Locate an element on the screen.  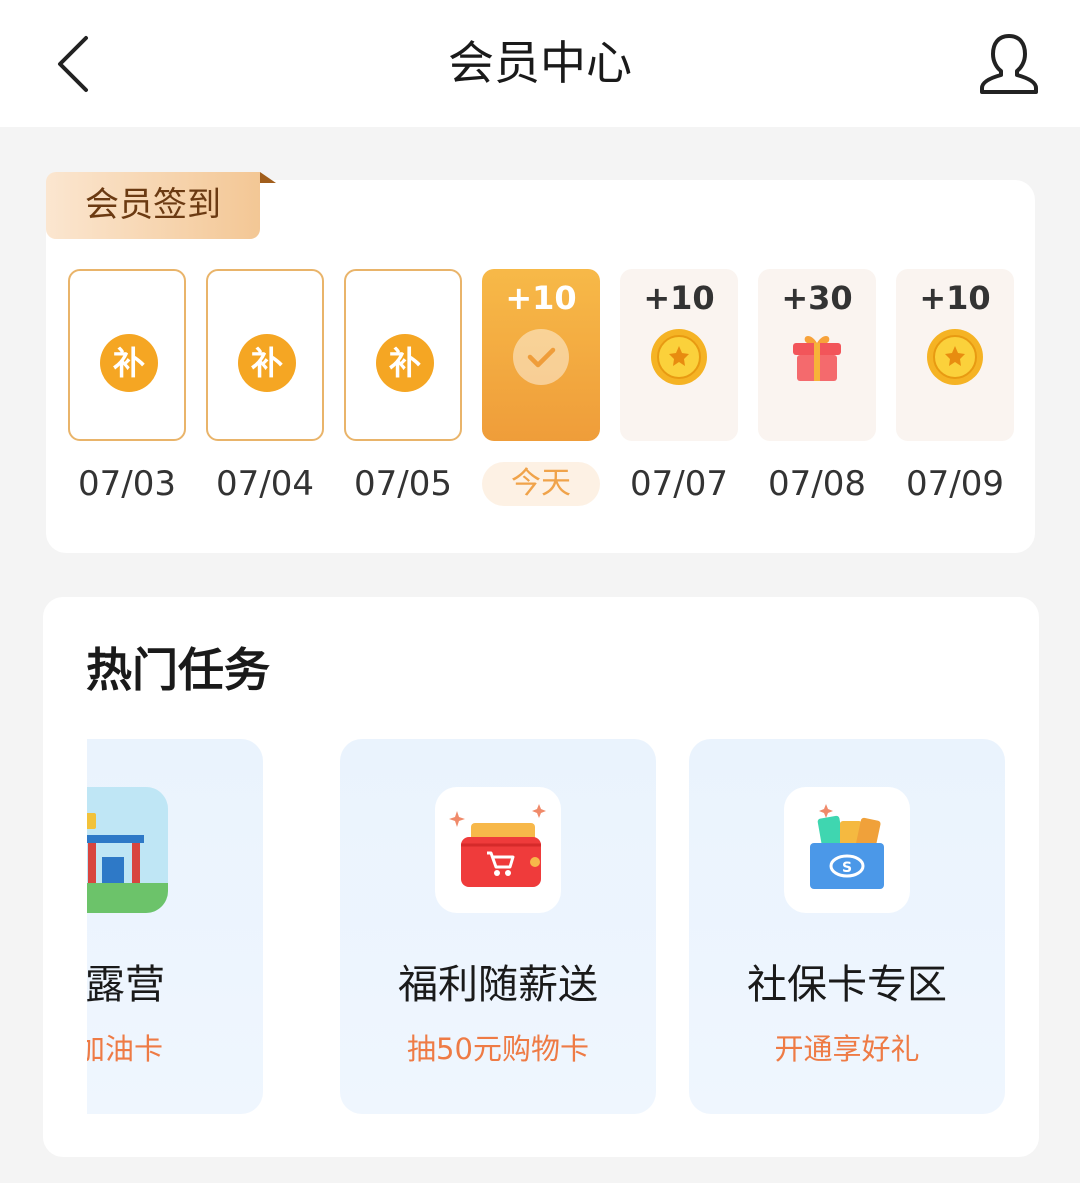
user-icon is located at coordinates (1009, 64).